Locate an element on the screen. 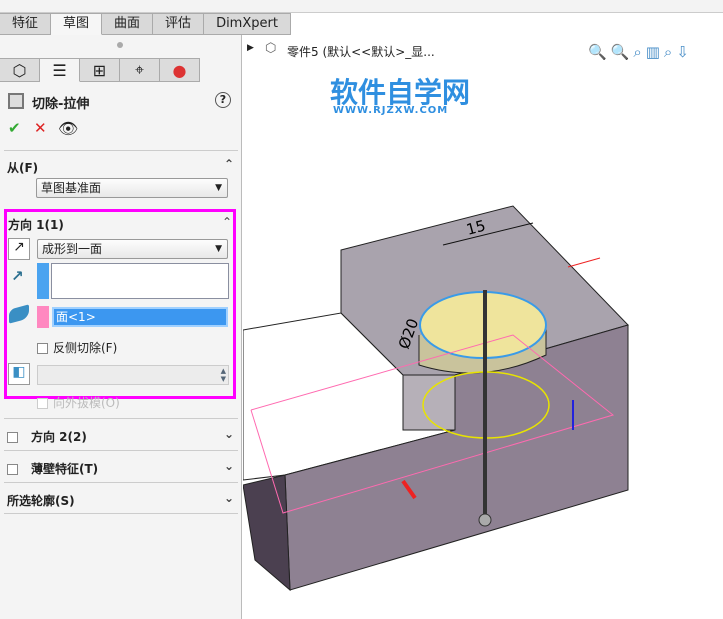  end-condition-value: 成形到一面 is located at coordinates (72, 249).